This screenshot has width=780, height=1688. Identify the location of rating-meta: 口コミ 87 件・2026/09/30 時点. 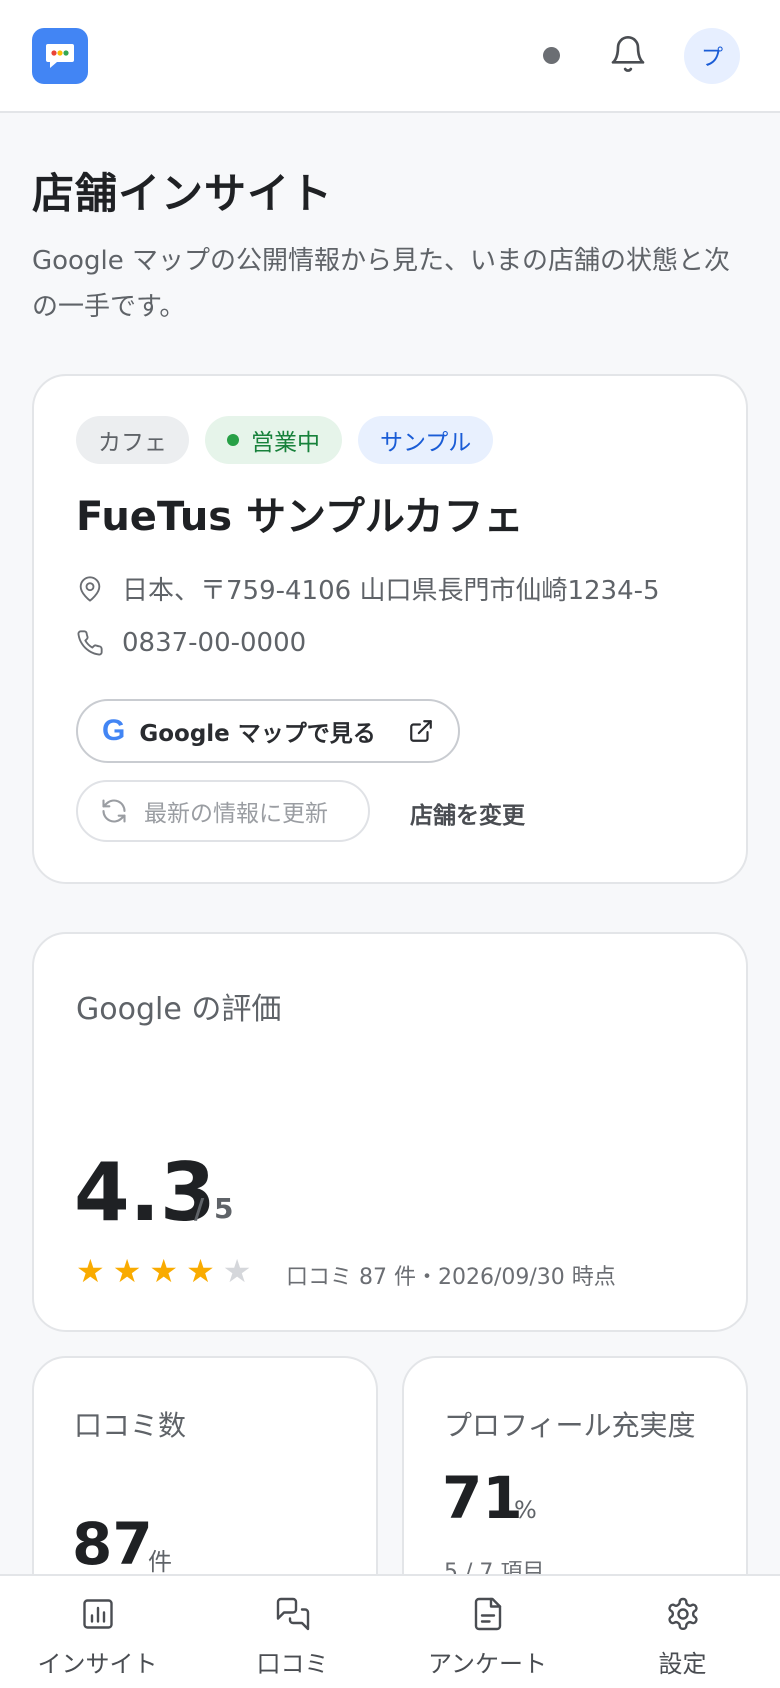
(451, 1277).